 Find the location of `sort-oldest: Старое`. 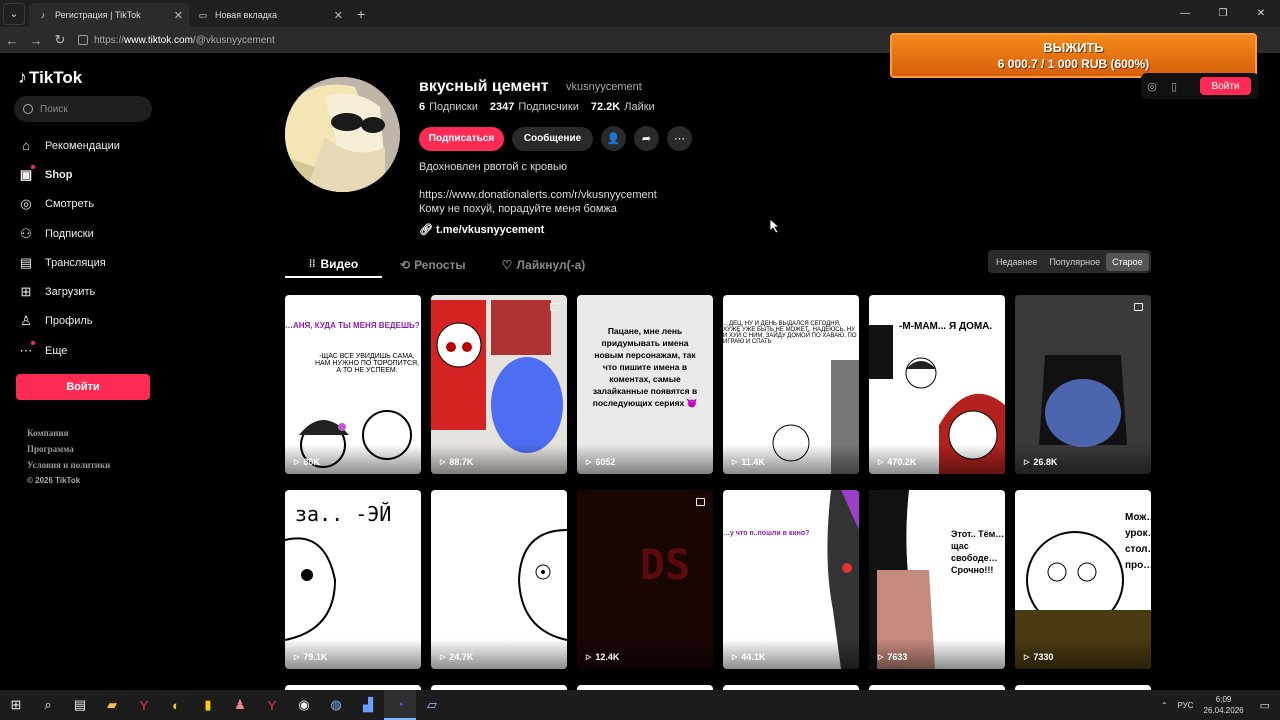

sort-oldest: Старое is located at coordinates (1127, 261).